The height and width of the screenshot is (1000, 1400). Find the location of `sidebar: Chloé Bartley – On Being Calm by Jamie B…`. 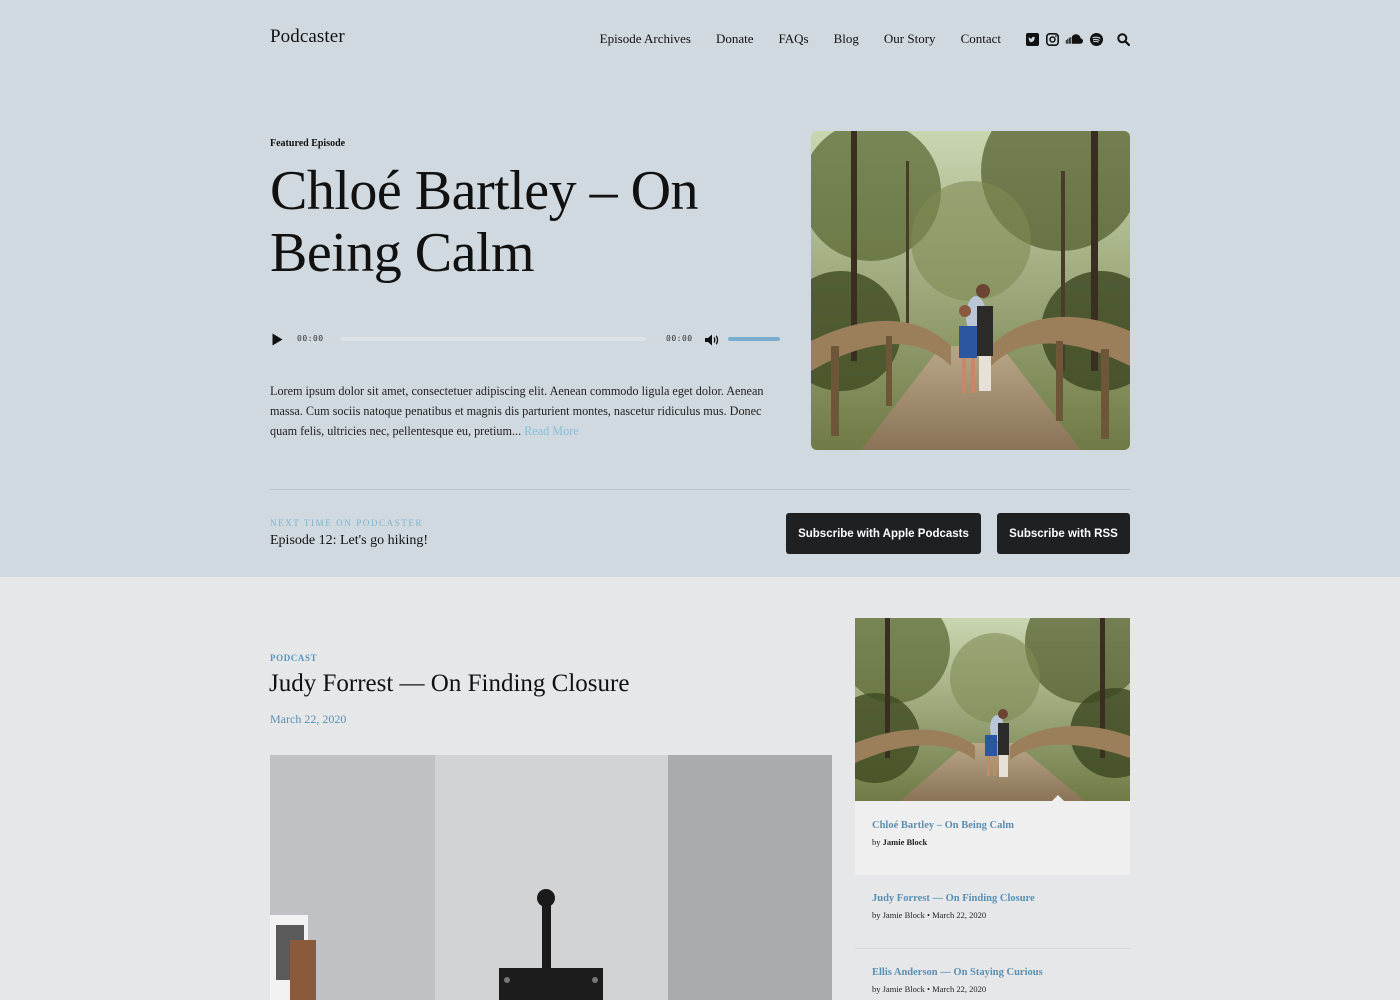

sidebar: Chloé Bartley – On Being Calm by Jamie B… is located at coordinates (992, 809).